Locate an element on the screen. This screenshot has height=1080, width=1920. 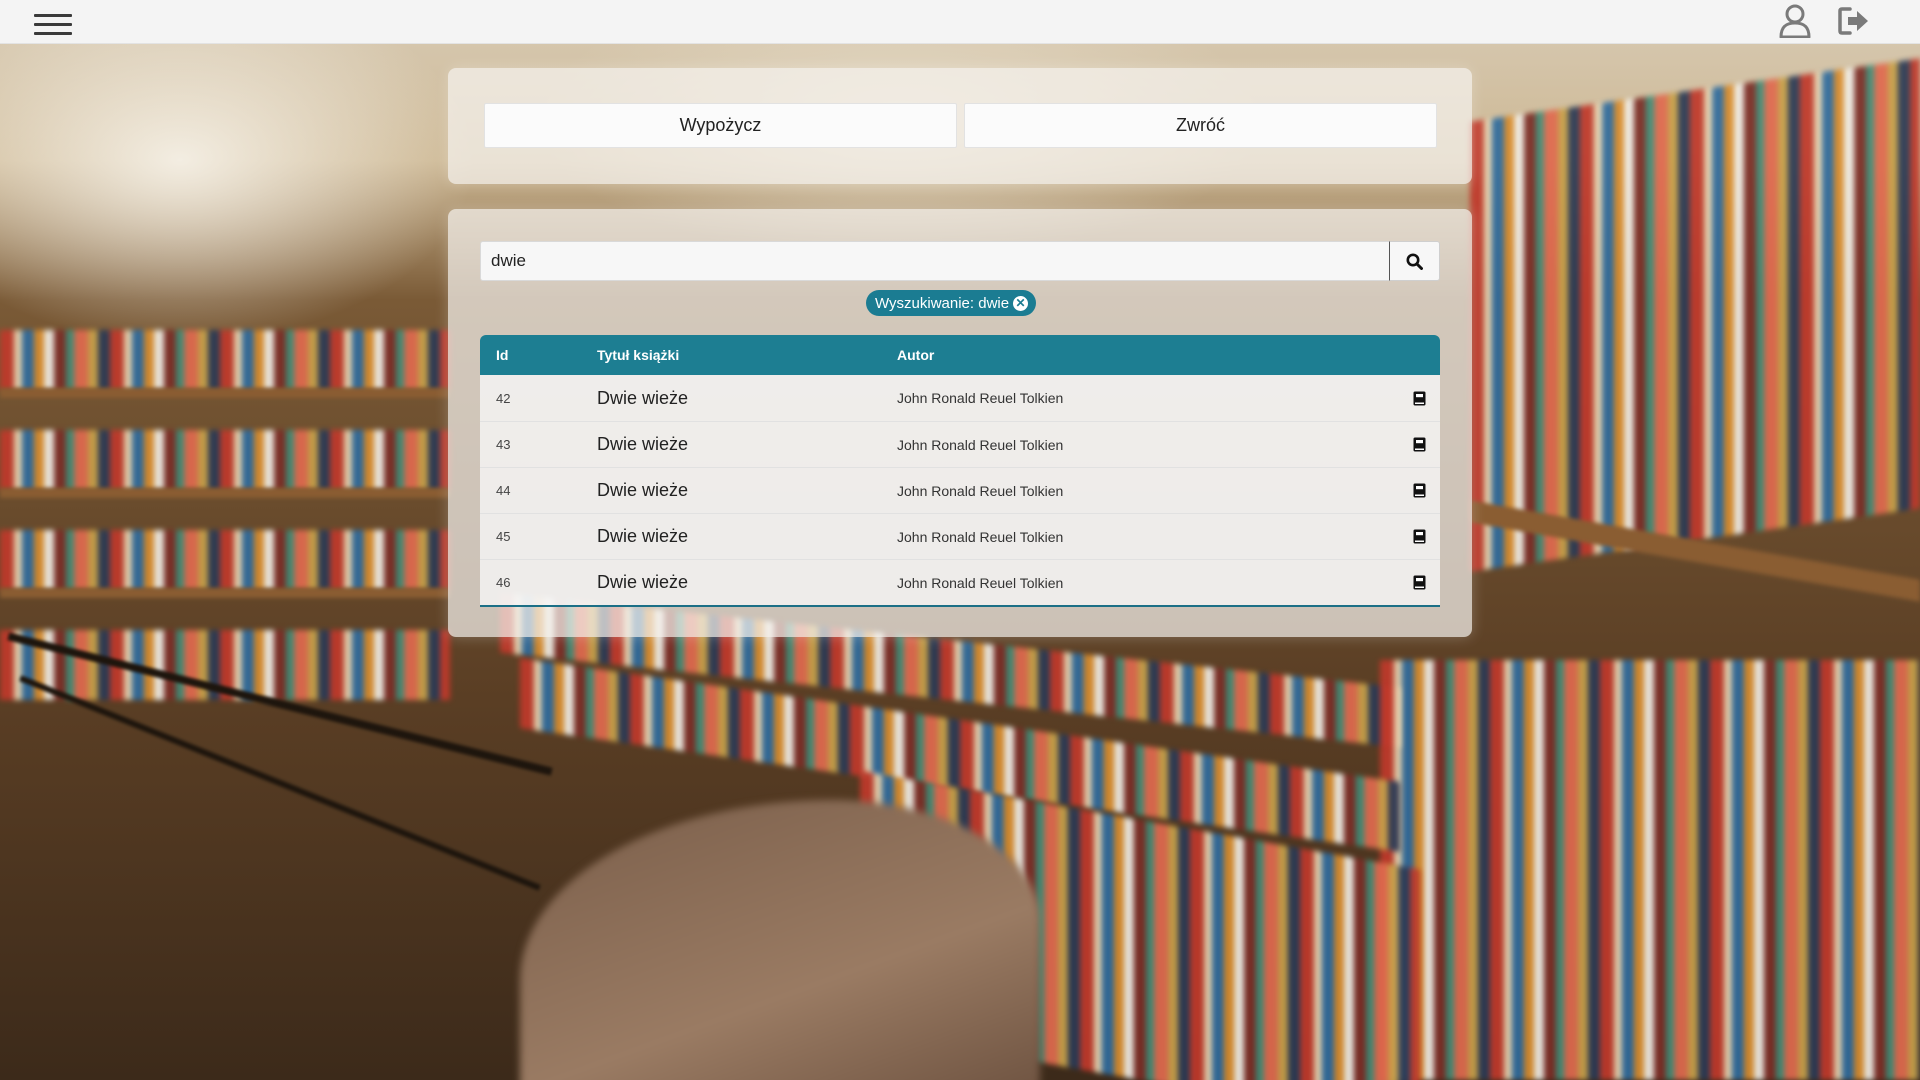
header-id: Id is located at coordinates (538, 355).